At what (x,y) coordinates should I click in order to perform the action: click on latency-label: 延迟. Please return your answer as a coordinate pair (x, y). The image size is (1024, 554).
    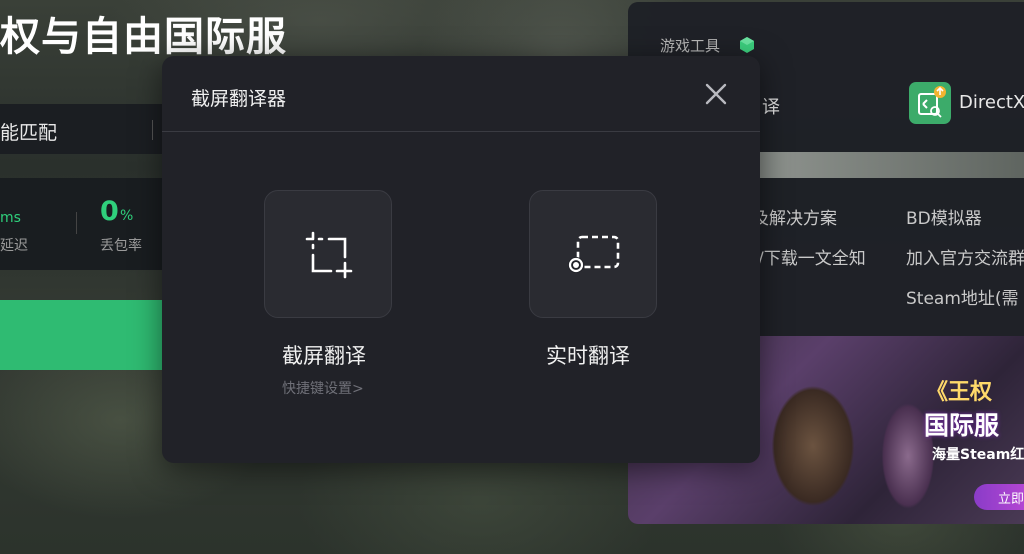
    Looking at the image, I should click on (14, 246).